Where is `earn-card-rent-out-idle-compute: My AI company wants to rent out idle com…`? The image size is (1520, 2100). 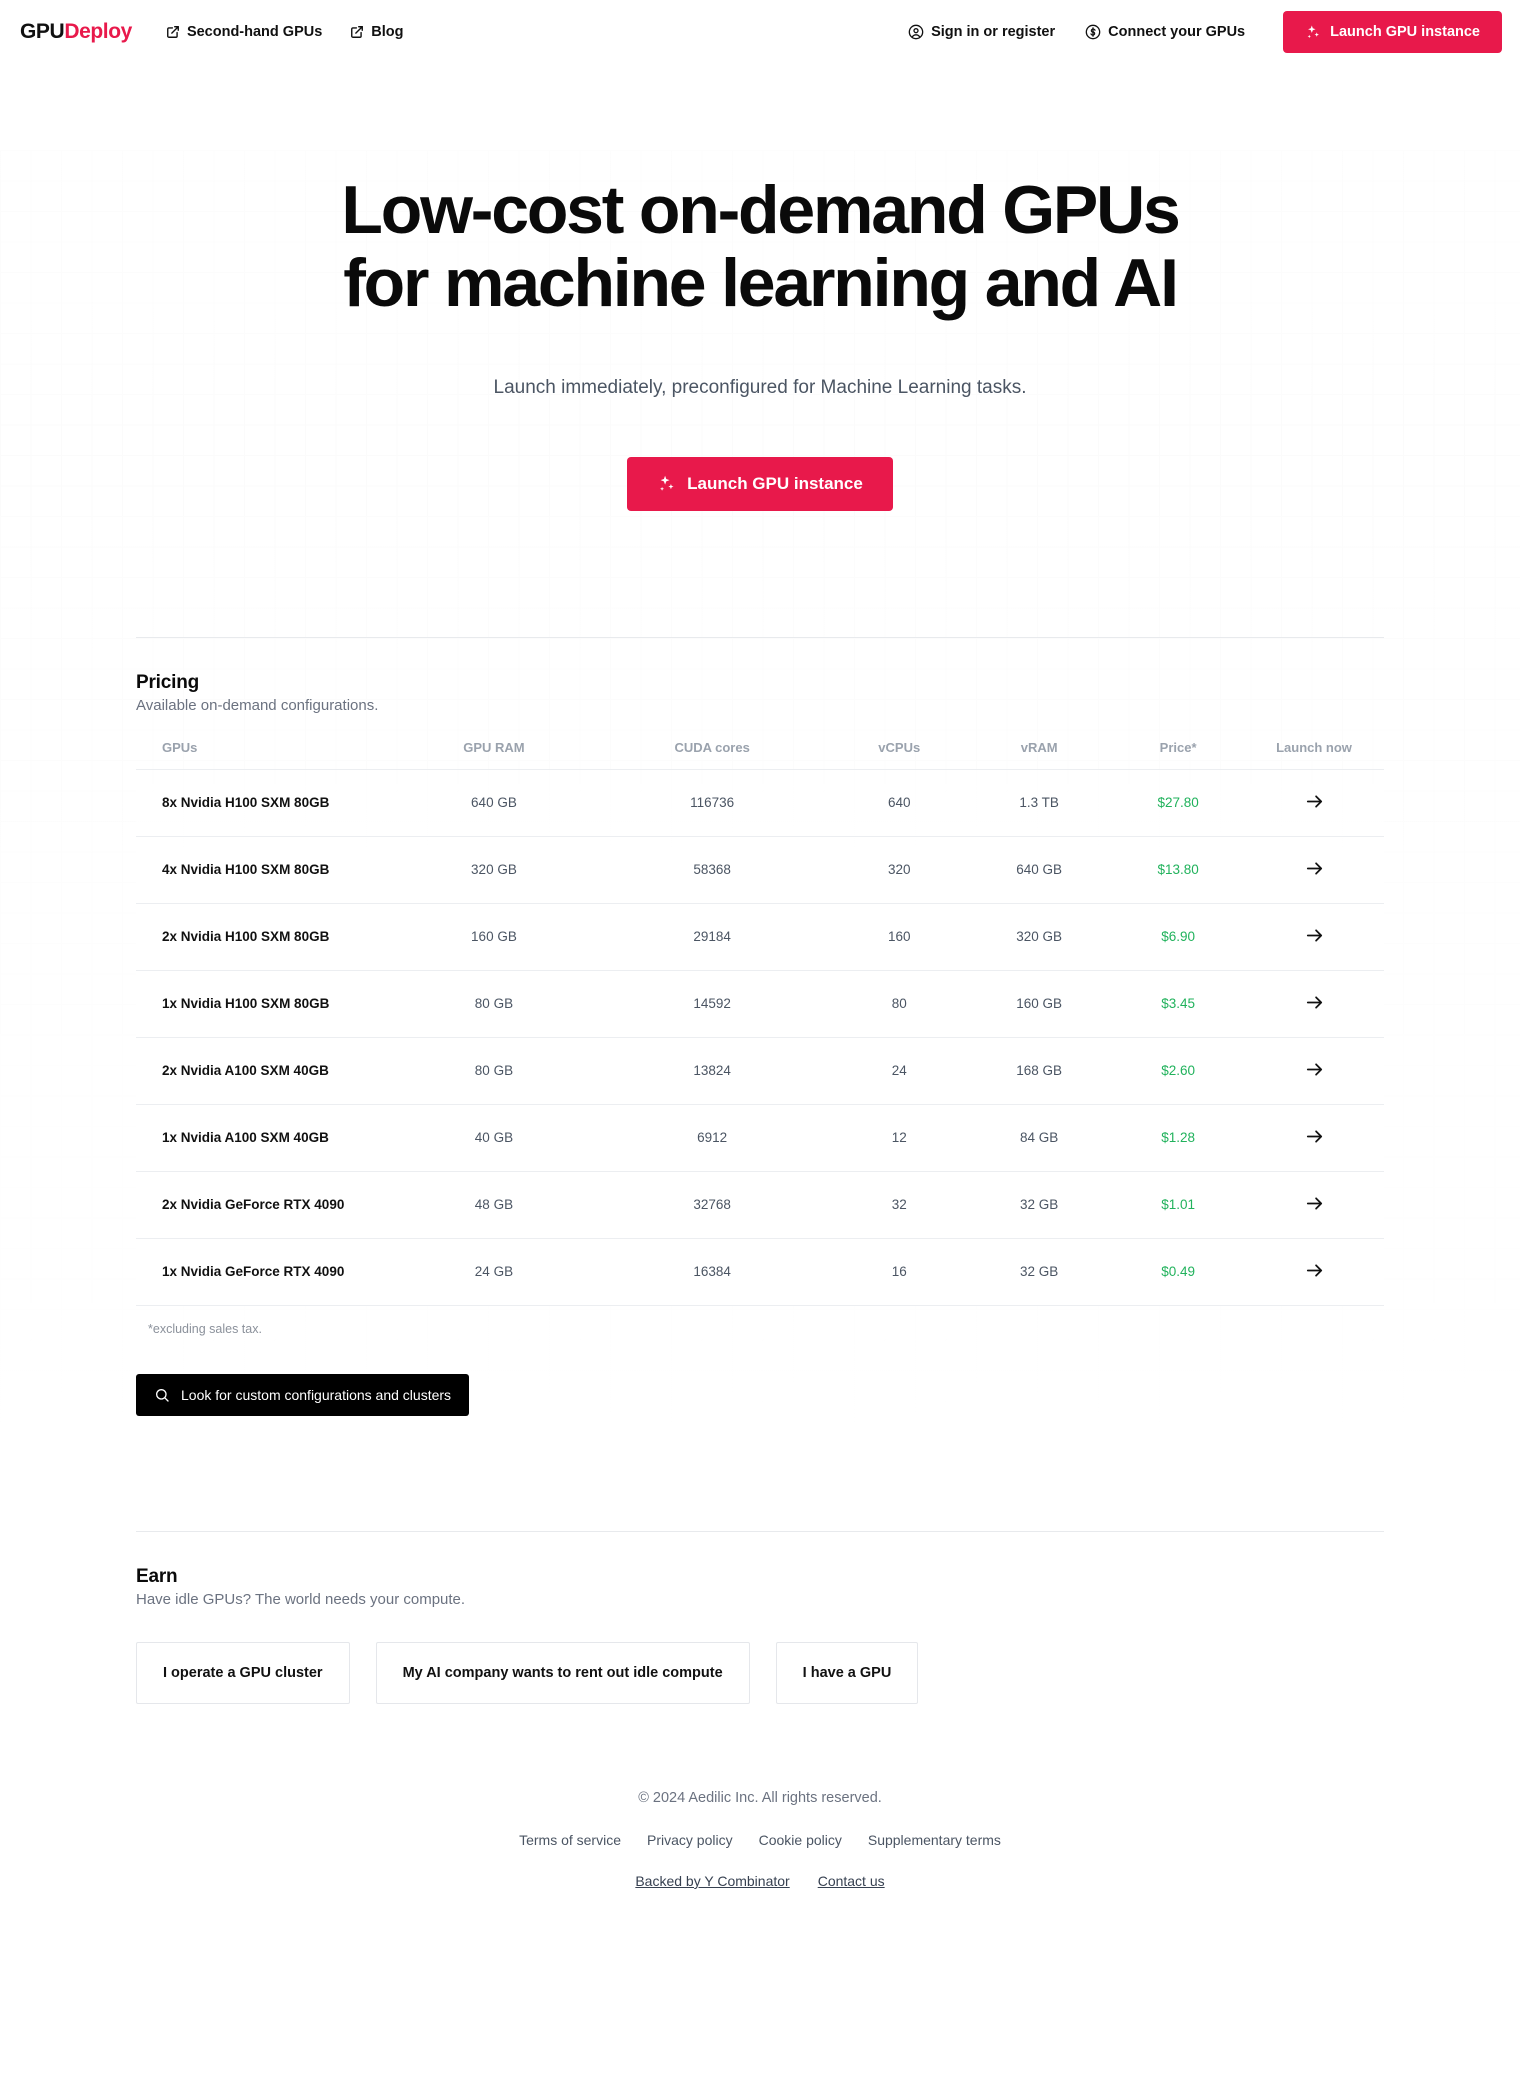 earn-card-rent-out-idle-compute: My AI company wants to rent out idle com… is located at coordinates (562, 1672).